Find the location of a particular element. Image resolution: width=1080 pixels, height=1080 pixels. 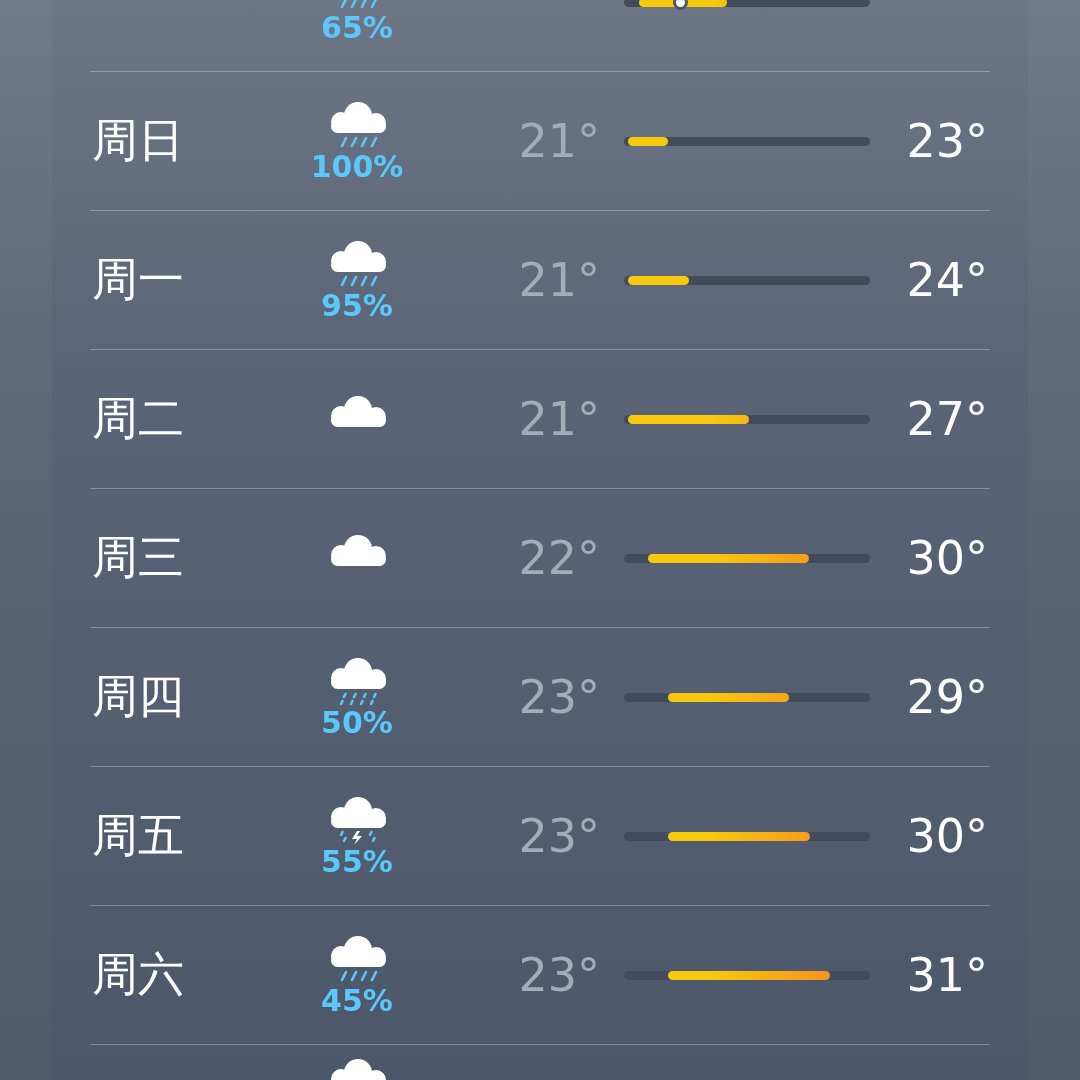

low-temperature: 22° is located at coordinates (558, 558).